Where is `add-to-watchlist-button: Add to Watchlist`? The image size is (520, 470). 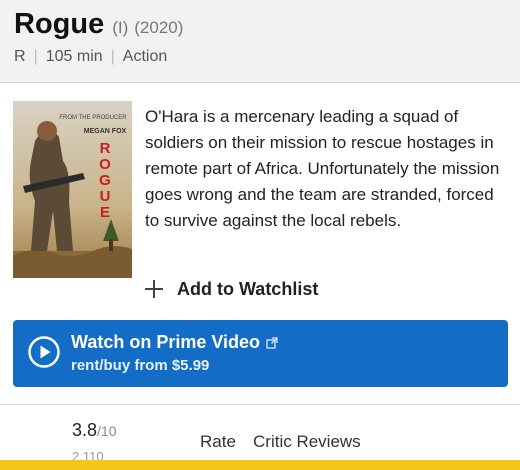
add-to-watchlist-button: Add to Watchlist is located at coordinates (231, 289).